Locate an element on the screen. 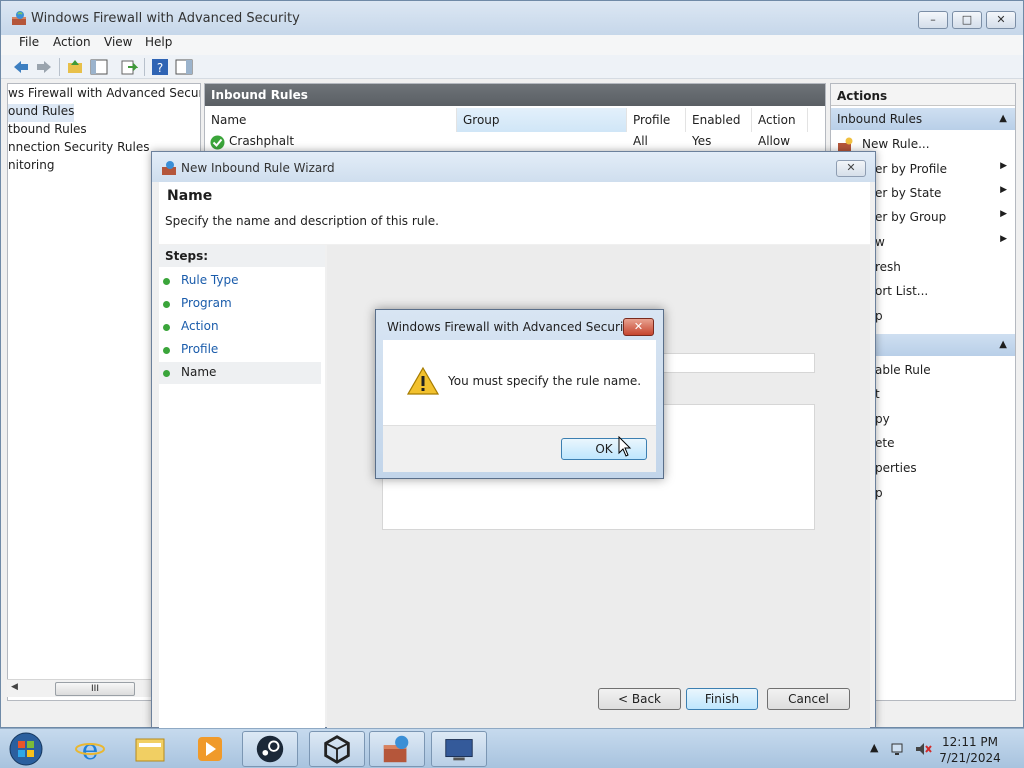 Image resolution: width=1024 pixels, height=768 pixels. clock-date: 7/21/2024 is located at coordinates (970, 758).